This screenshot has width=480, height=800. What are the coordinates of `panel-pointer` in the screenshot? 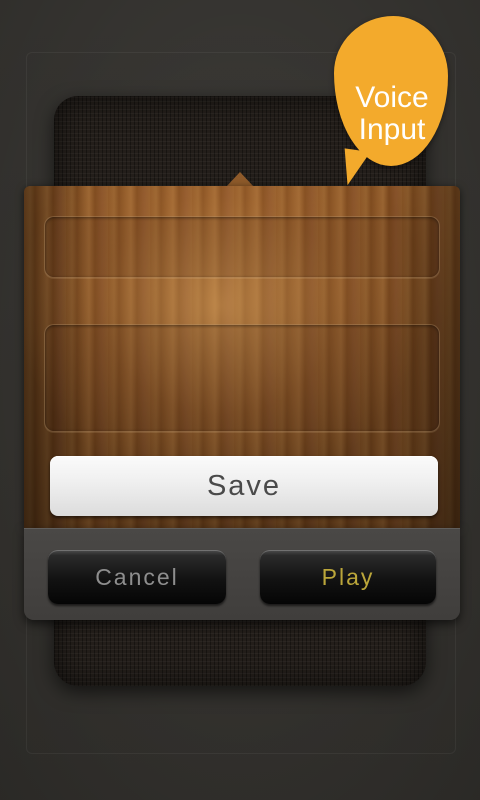 It's located at (240, 179).